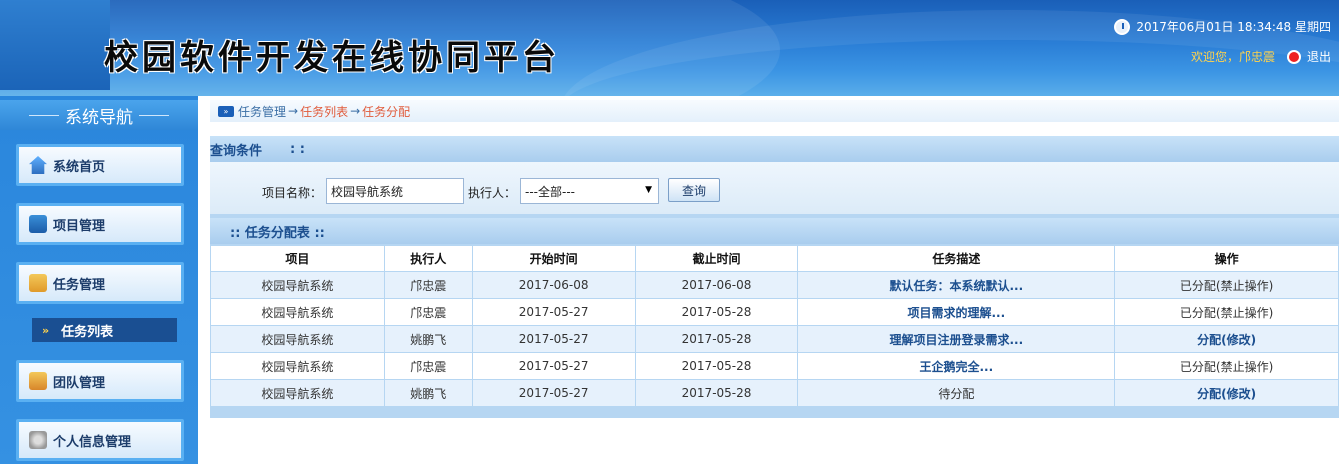 The image size is (1339, 464). What do you see at coordinates (38, 381) in the screenshot?
I see `team-icon` at bounding box center [38, 381].